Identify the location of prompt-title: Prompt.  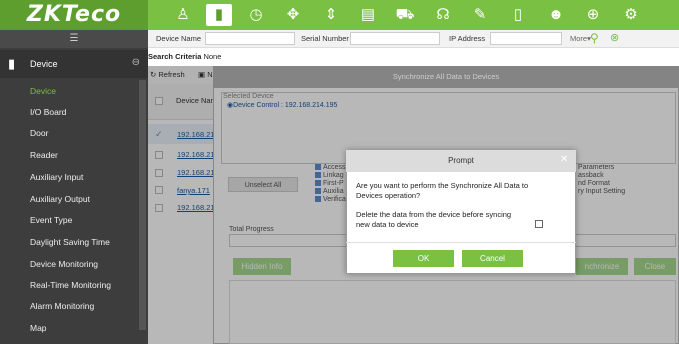
(461, 161).